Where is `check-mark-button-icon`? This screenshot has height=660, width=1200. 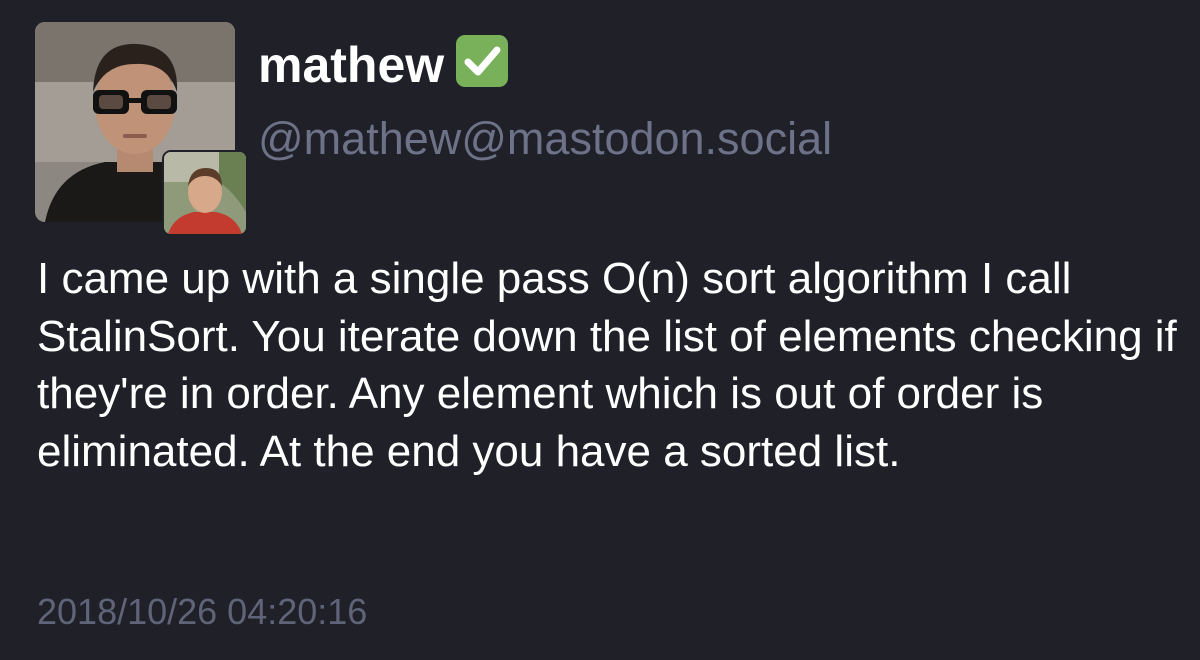 check-mark-button-icon is located at coordinates (482, 61).